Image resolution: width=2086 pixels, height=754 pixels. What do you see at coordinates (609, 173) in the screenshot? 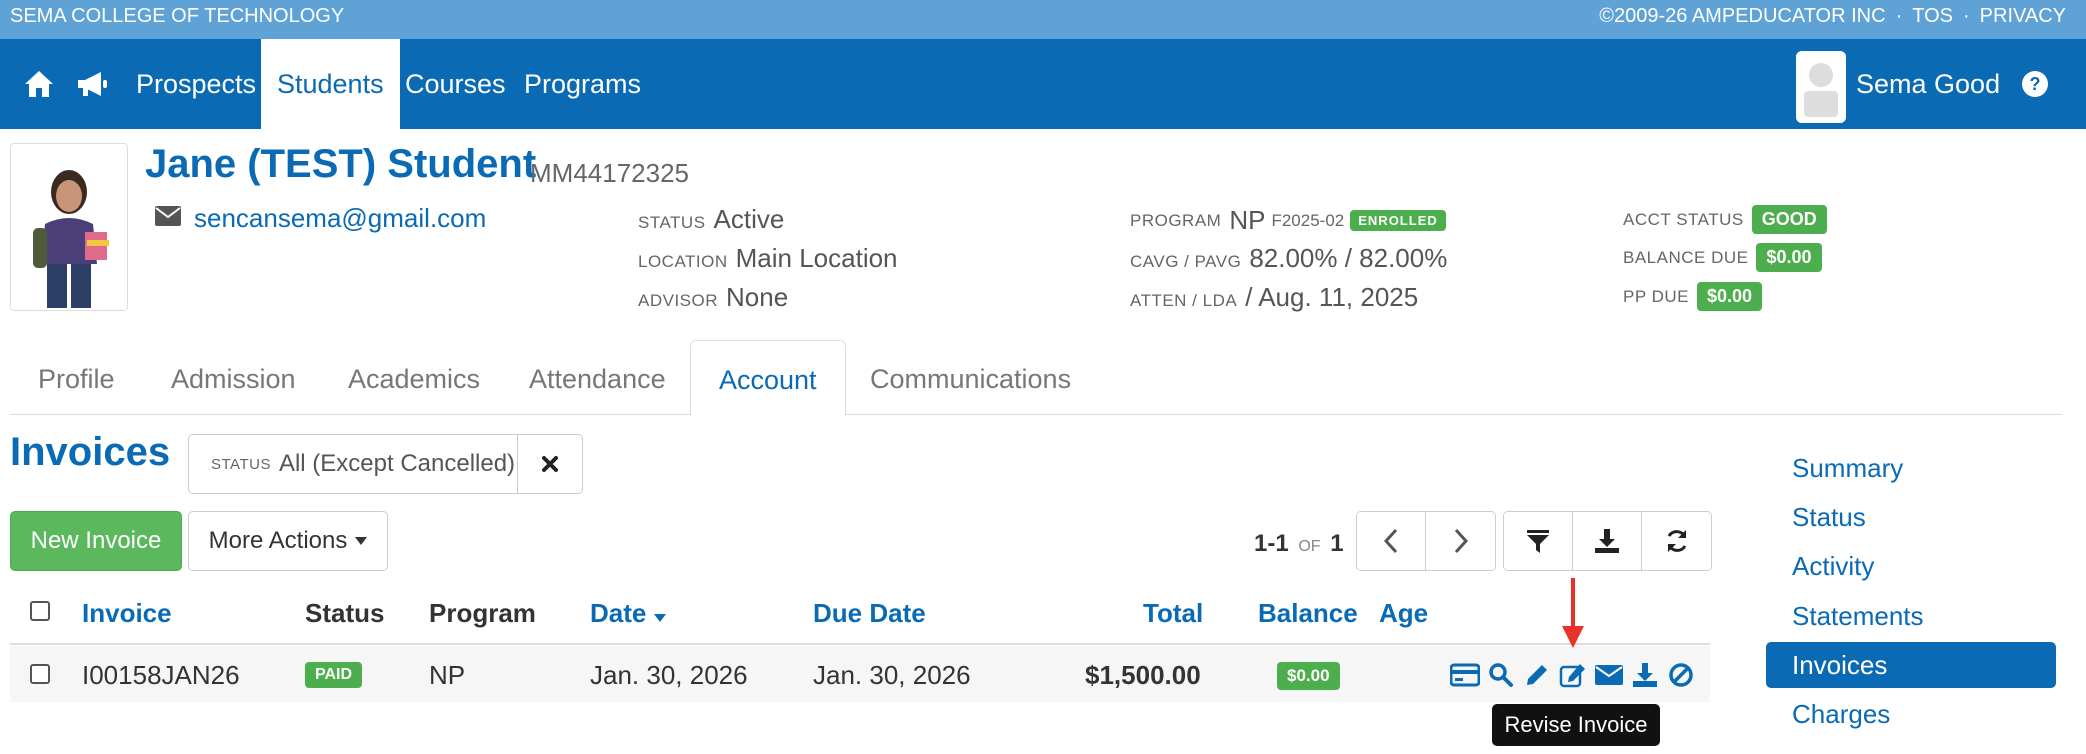
I see `student-id: MM44172325` at bounding box center [609, 173].